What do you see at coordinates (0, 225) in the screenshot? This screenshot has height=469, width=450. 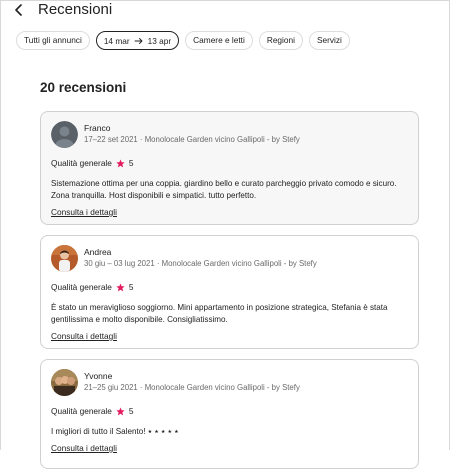 I see `window-border-left` at bounding box center [0, 225].